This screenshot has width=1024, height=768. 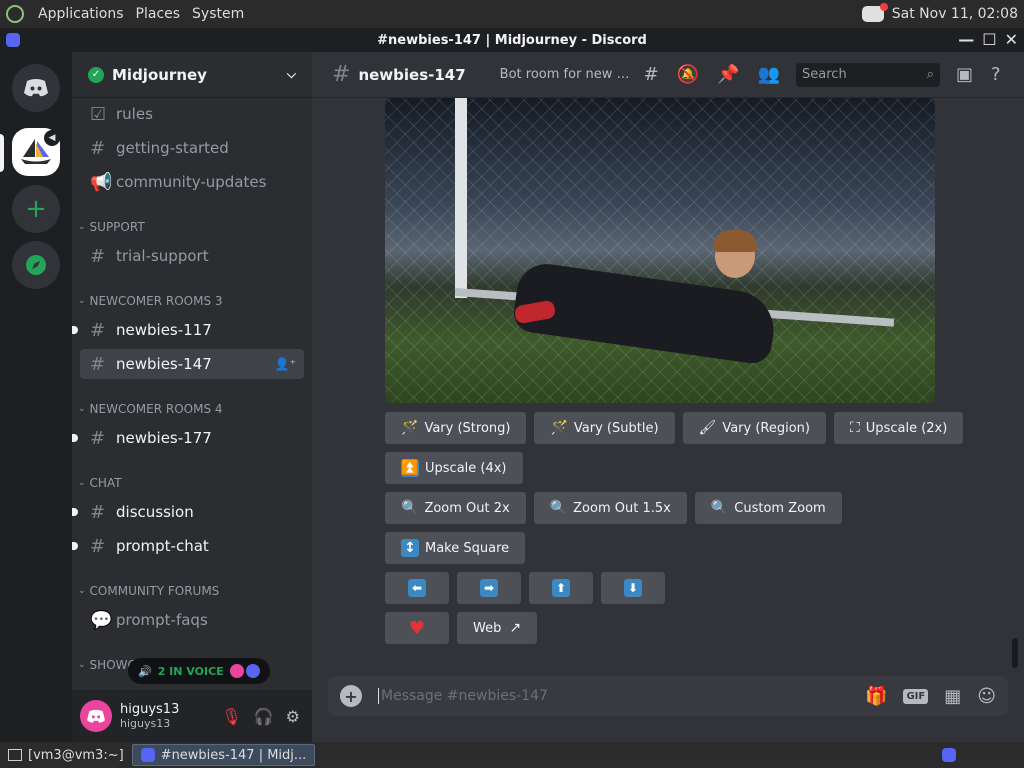 What do you see at coordinates (456, 428) in the screenshot?
I see `vary-strong-button: 🪄 Vary (Strong)` at bounding box center [456, 428].